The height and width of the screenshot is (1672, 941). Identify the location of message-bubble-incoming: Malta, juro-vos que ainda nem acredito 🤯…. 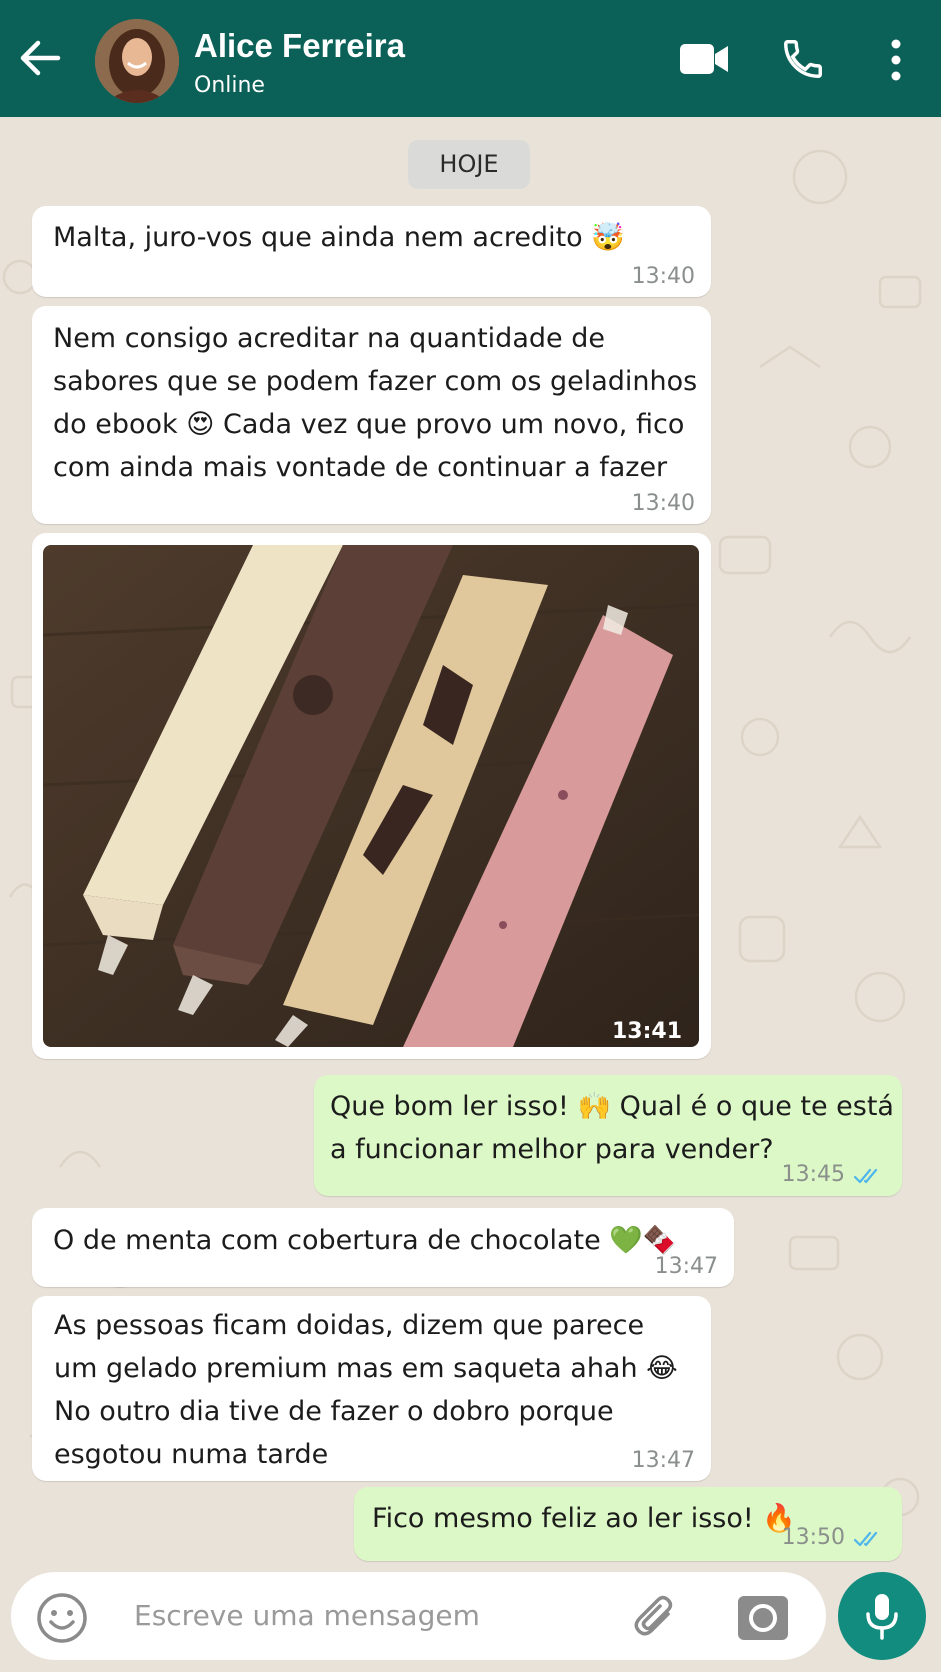
(371, 251).